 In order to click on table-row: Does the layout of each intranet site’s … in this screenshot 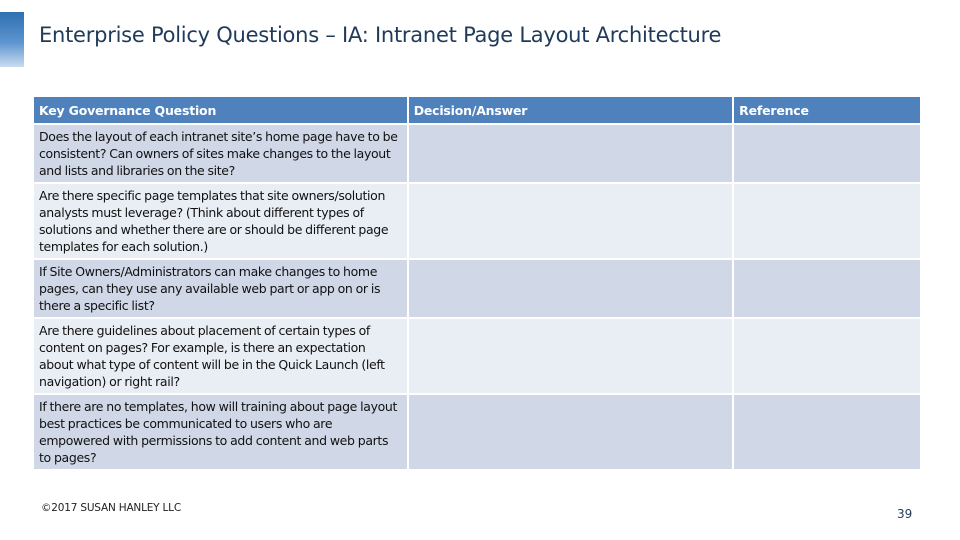, I will do `click(477, 153)`.